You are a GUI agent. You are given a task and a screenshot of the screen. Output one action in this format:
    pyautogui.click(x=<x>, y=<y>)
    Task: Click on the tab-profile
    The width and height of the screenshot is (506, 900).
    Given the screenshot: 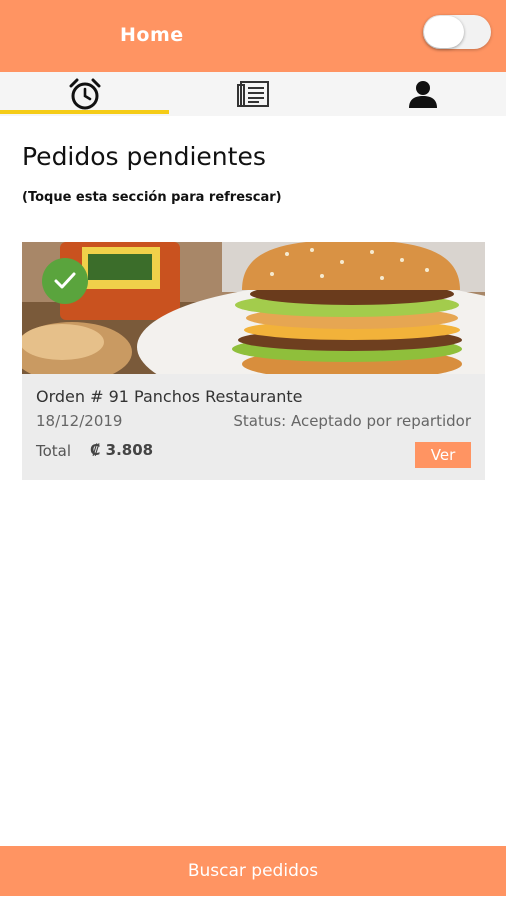 What is the action you would take?
    pyautogui.click(x=422, y=94)
    